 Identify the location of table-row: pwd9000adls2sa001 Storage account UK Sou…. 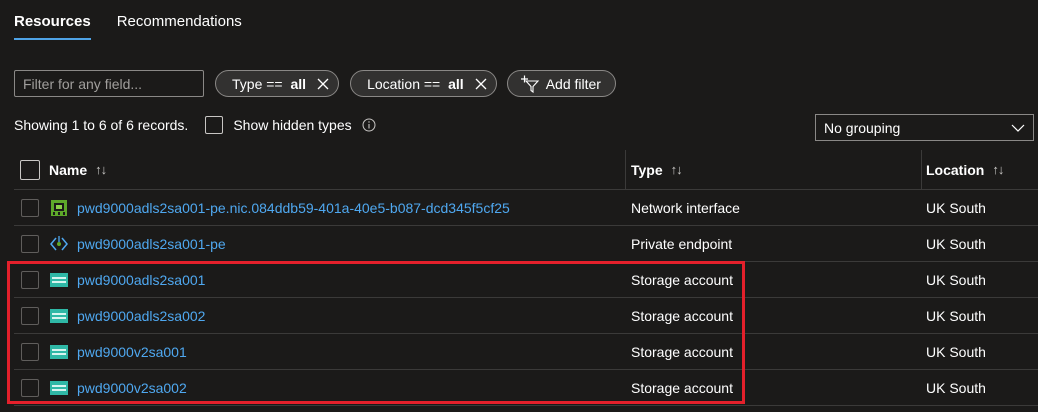
(526, 280).